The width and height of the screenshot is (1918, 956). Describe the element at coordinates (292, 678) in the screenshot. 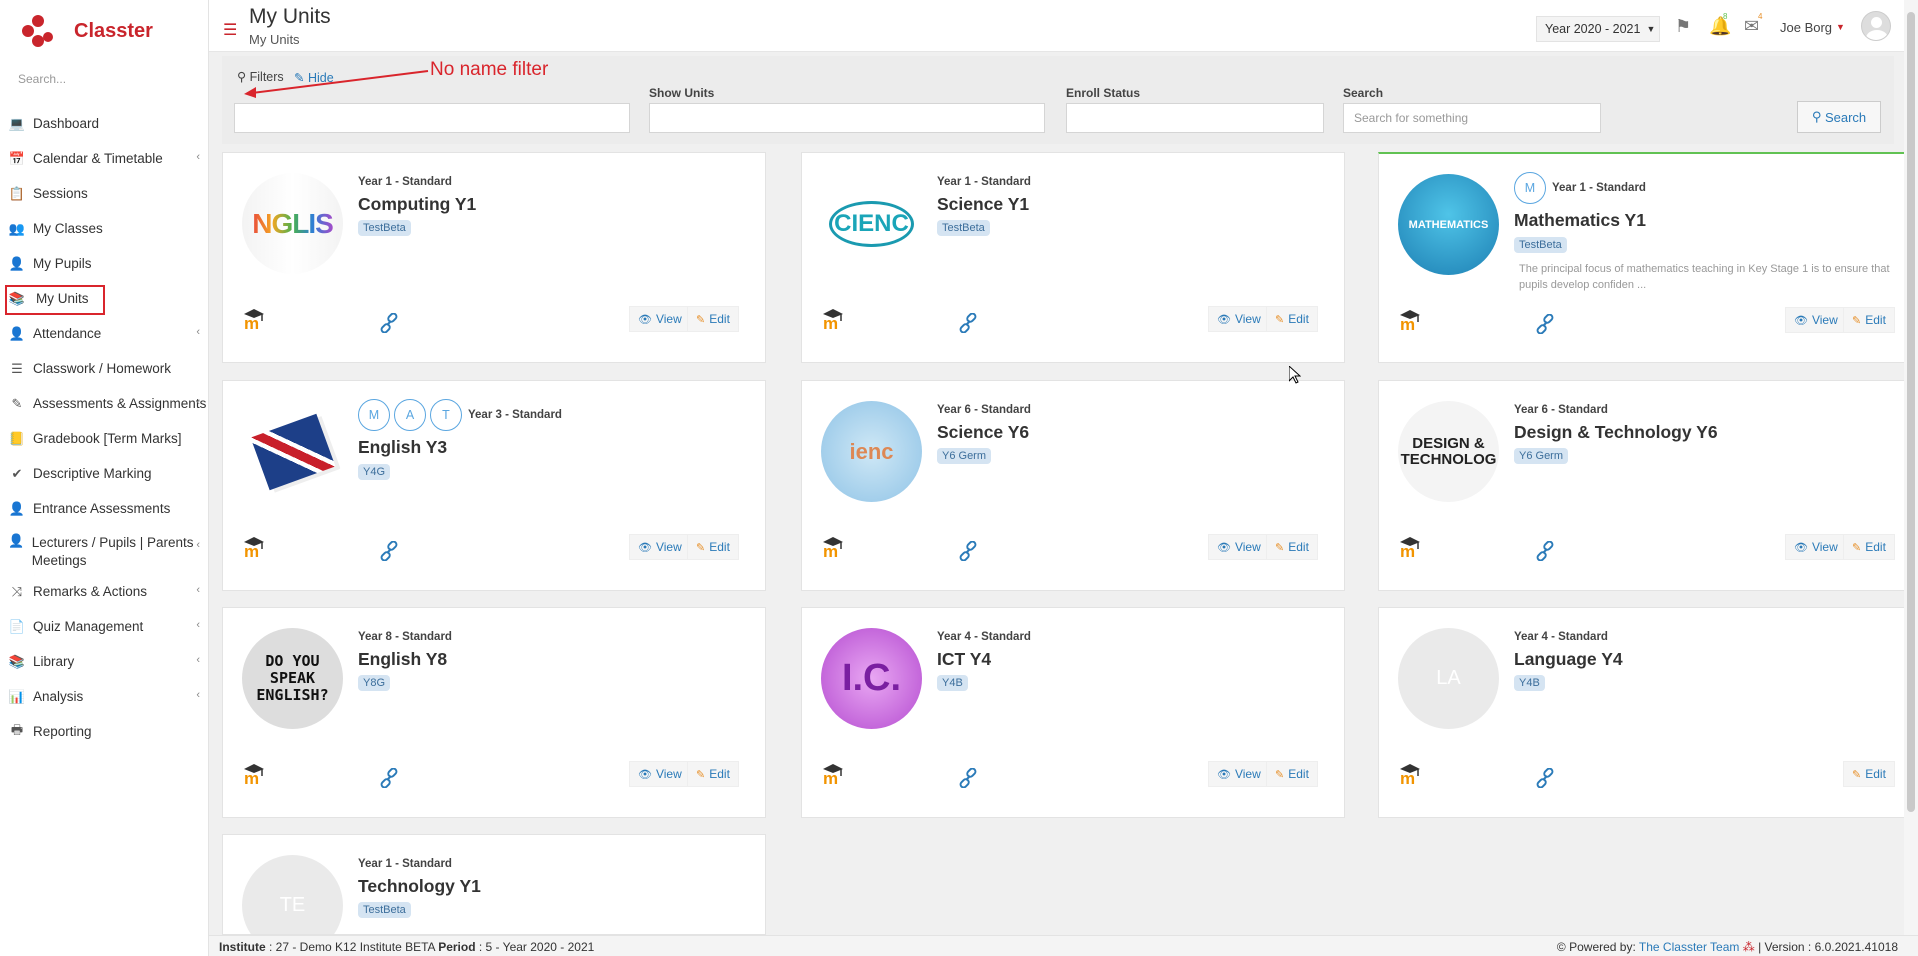

I see `unit-thumbnail: DO YOU SPEAK ENGLISH?` at that location.